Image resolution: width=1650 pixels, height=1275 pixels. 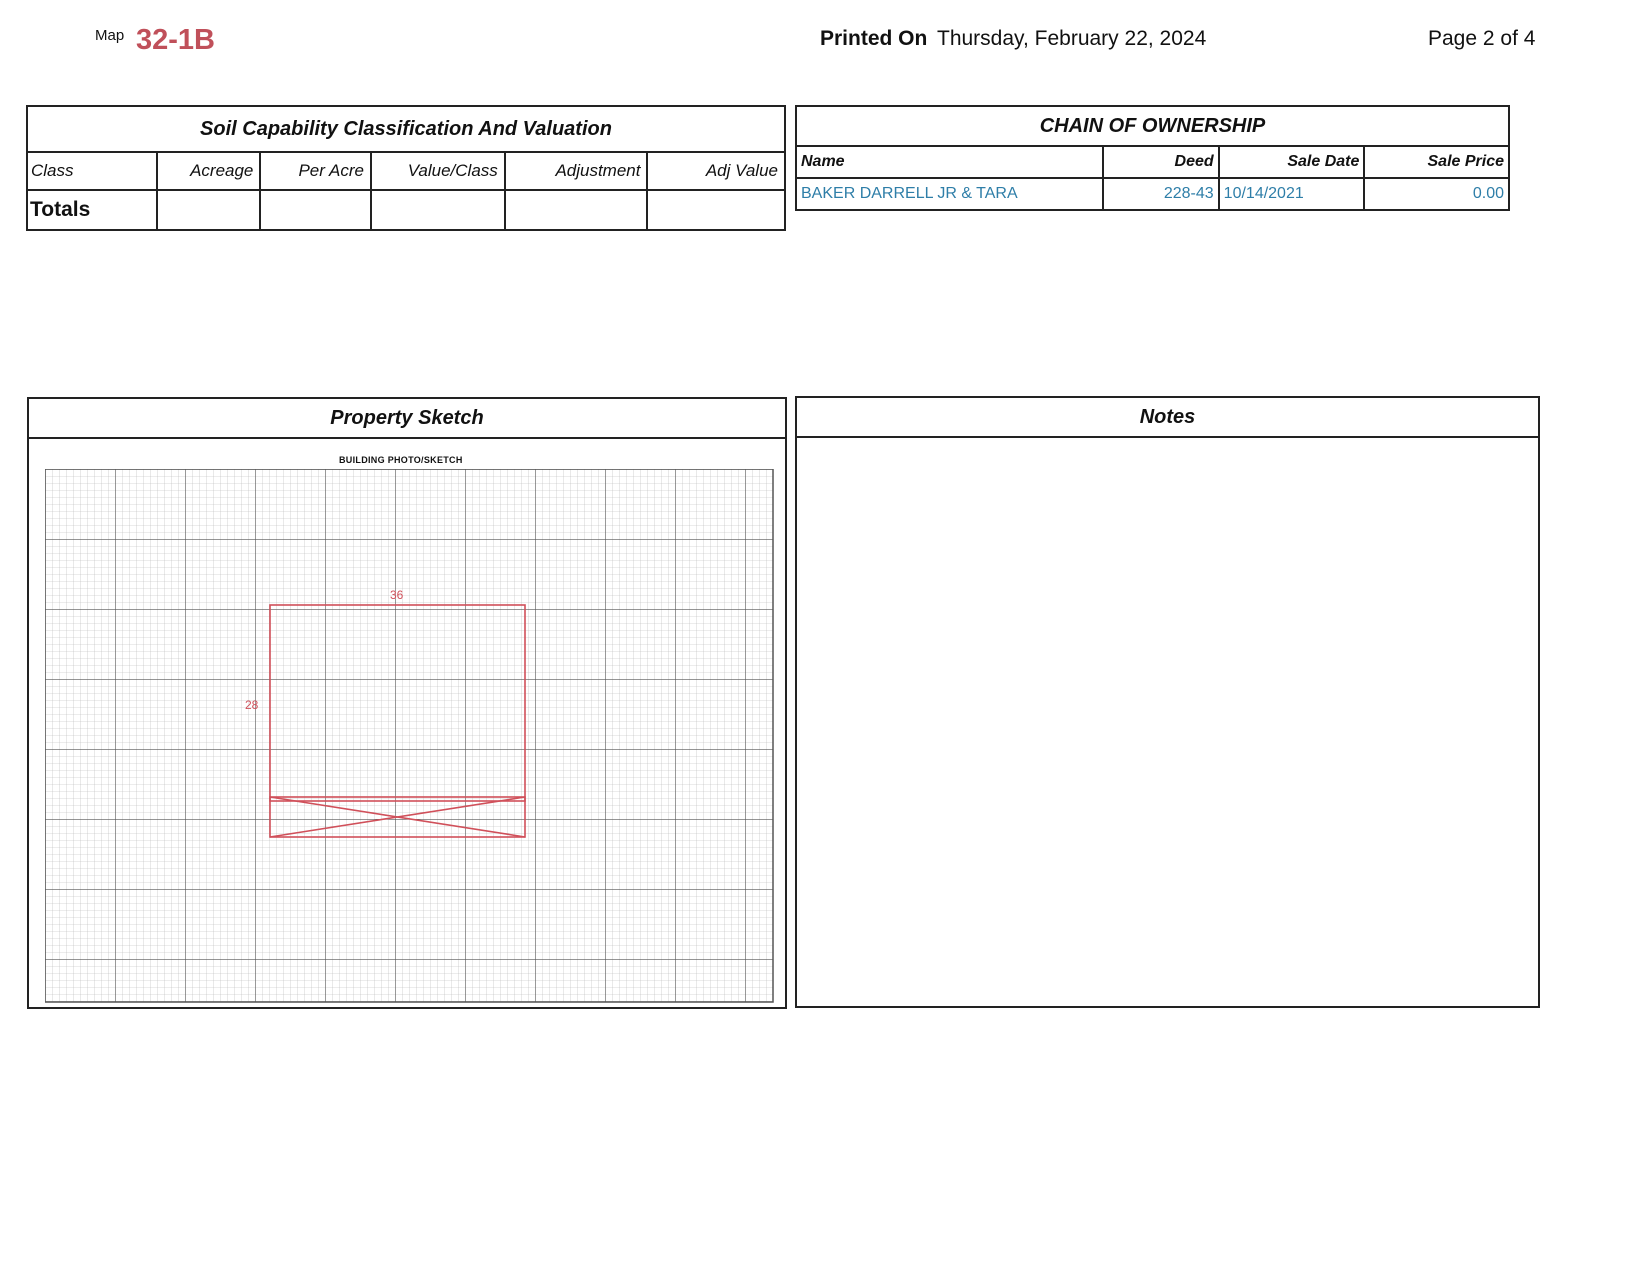 I want to click on chain-col-name: Name, so click(x=949, y=162).